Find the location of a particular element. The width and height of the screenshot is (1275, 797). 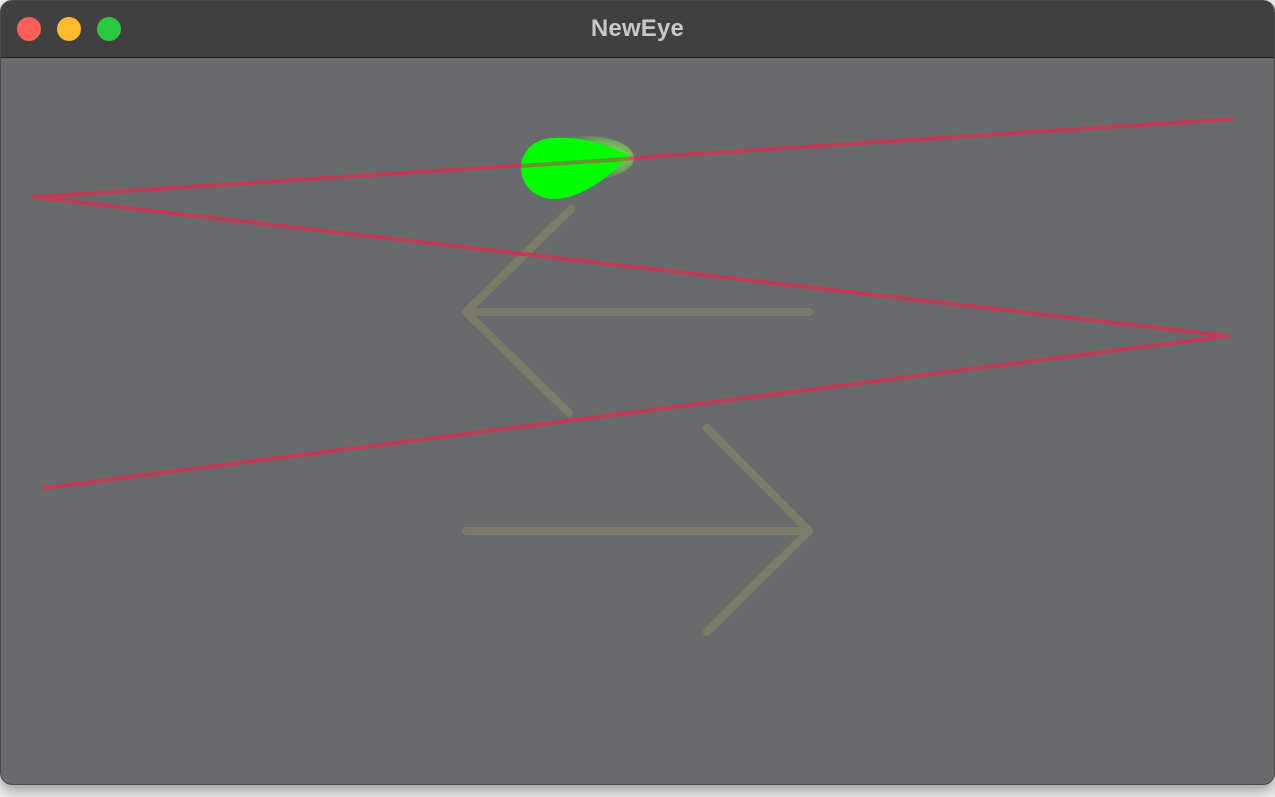

window-title: NewEye is located at coordinates (637, 28).